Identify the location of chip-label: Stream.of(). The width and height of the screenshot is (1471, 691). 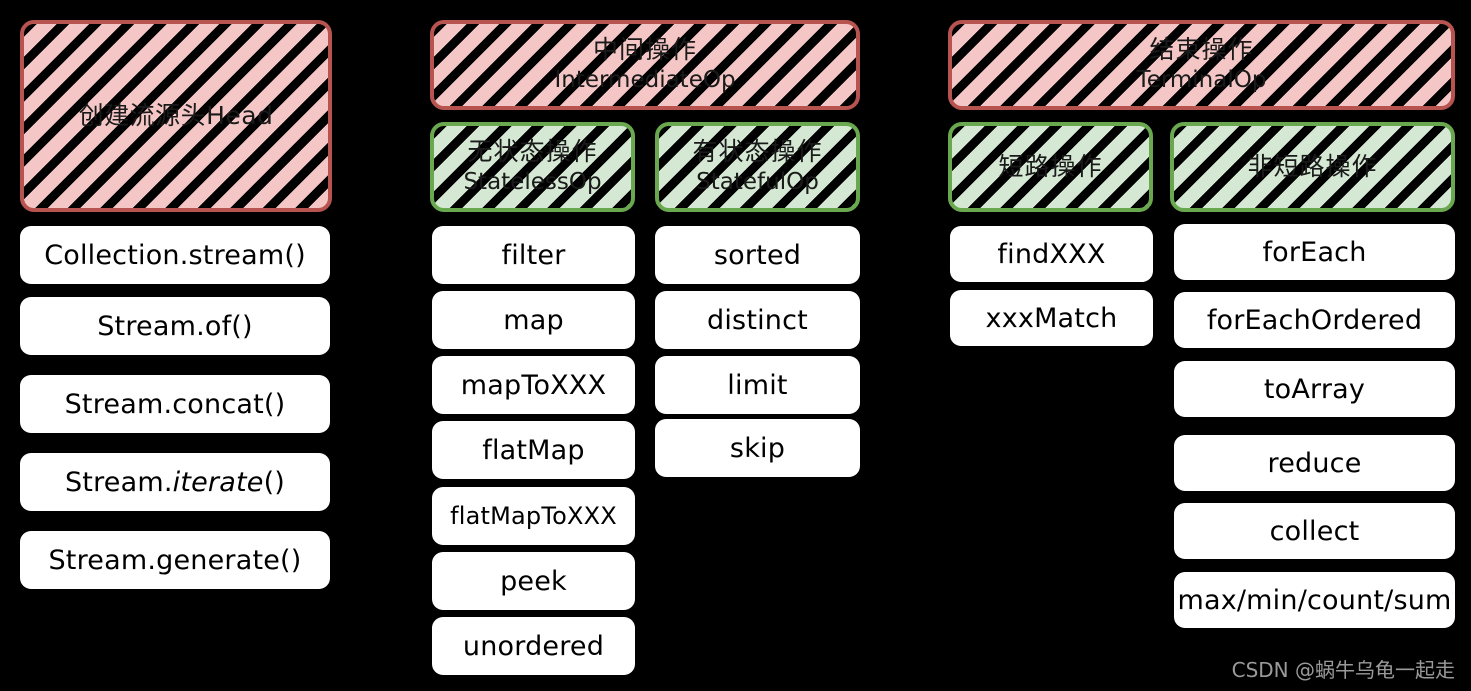
(175, 326).